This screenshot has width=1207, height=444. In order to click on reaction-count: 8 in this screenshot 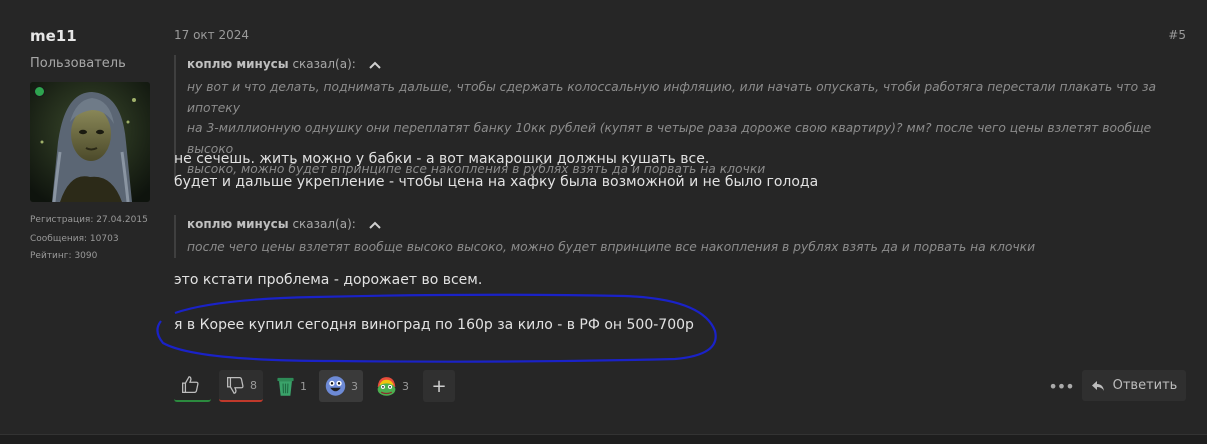, I will do `click(253, 385)`.